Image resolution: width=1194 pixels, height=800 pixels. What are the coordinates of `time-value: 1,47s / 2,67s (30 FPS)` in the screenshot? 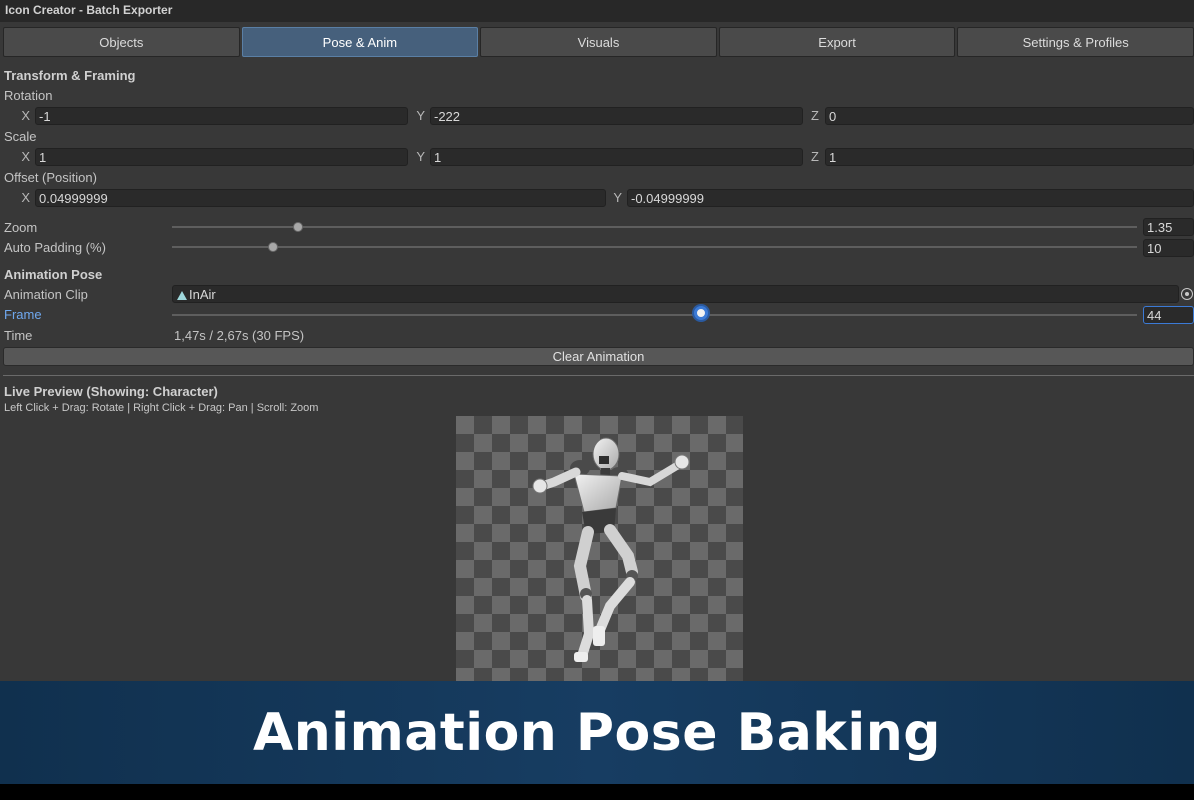 It's located at (239, 335).